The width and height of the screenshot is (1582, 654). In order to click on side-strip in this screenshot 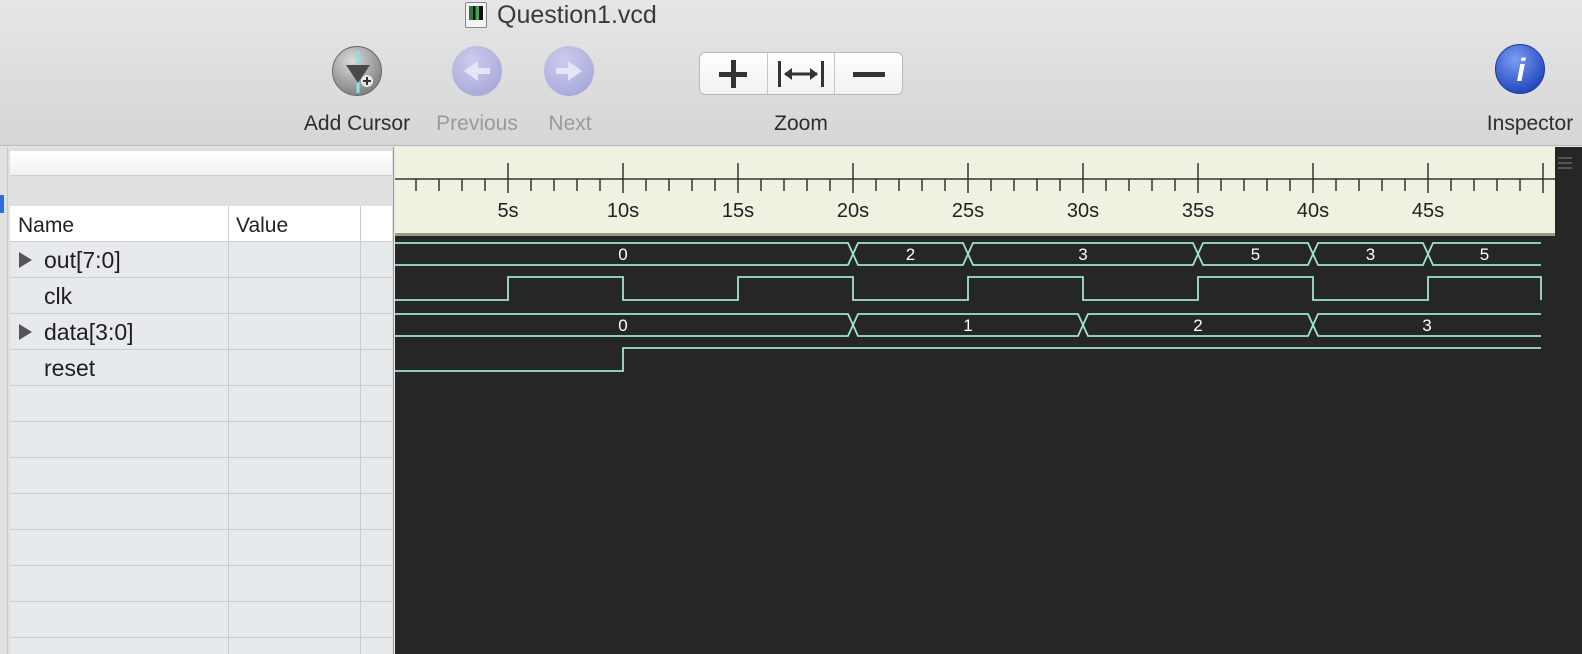, I will do `click(4, 400)`.